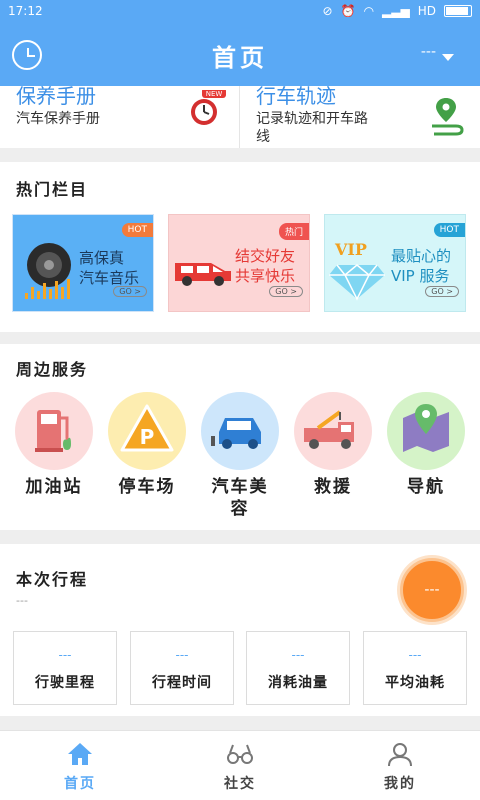  Describe the element at coordinates (458, 11) in the screenshot. I see `battery-icon` at that location.